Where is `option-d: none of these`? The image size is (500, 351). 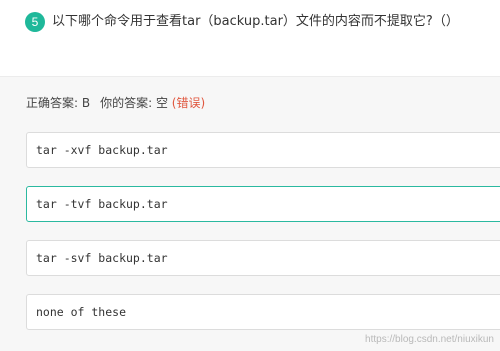 option-d: none of these is located at coordinates (263, 312).